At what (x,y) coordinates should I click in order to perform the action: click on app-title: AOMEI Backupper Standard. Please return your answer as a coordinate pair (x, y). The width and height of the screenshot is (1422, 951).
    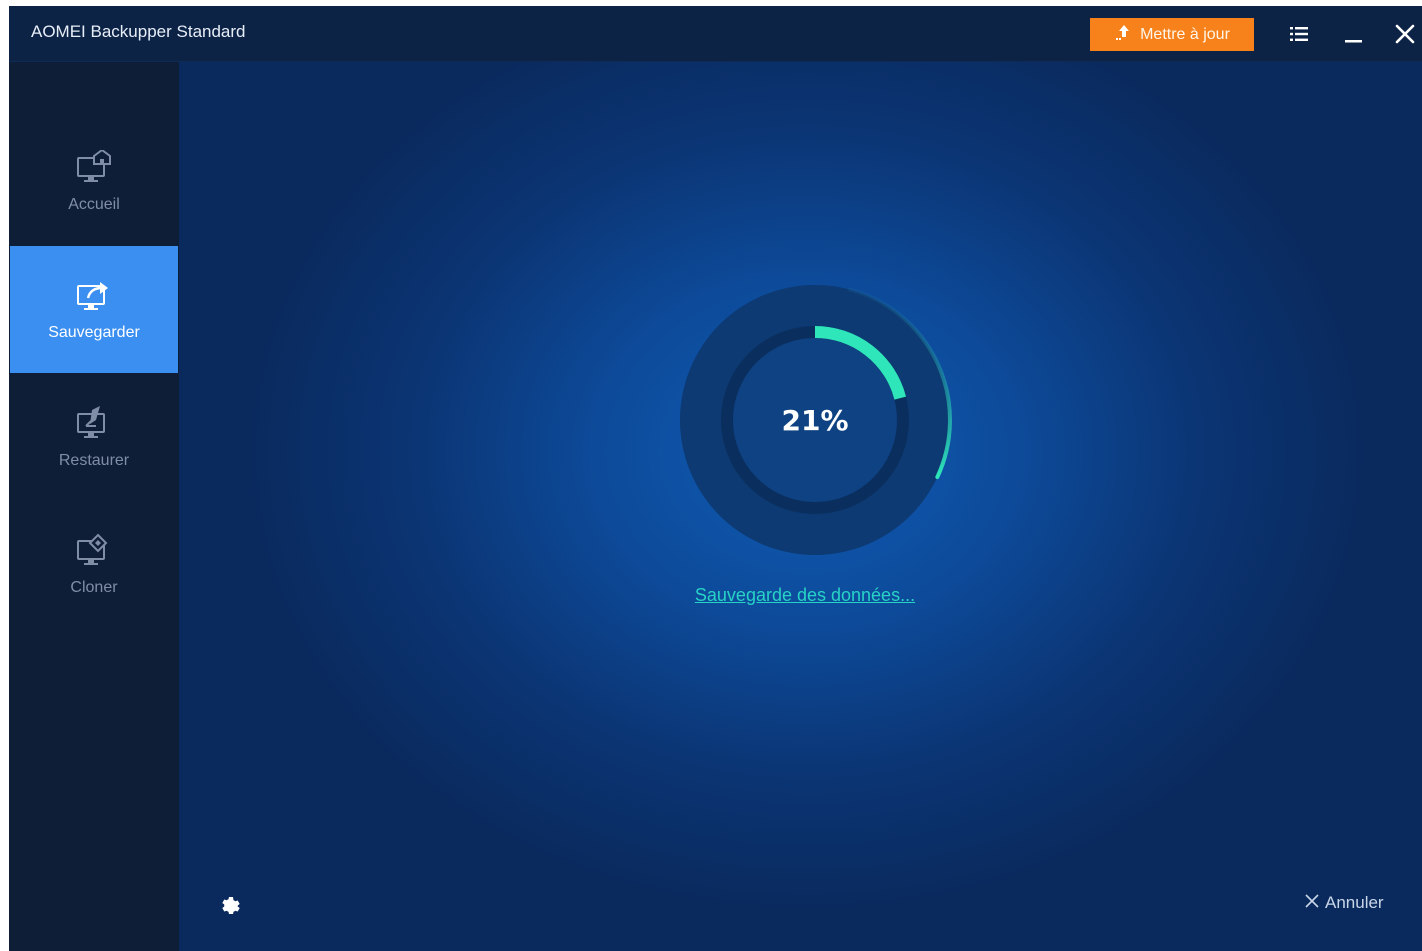
    Looking at the image, I should click on (138, 31).